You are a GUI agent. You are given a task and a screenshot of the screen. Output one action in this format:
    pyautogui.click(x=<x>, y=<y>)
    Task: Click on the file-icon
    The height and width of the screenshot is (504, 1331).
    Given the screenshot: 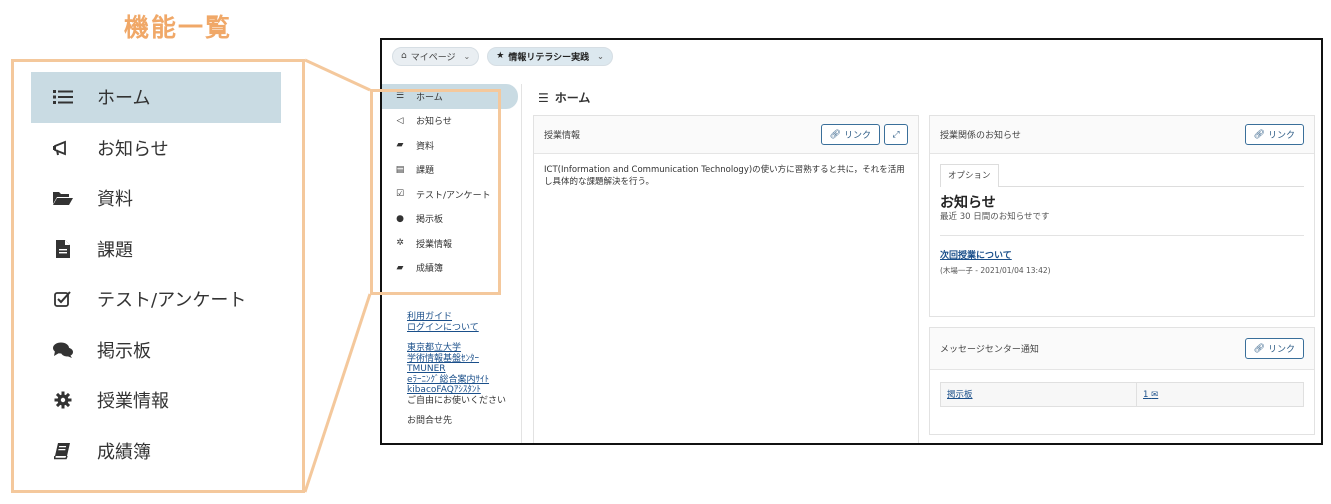 What is the action you would take?
    pyautogui.click(x=63, y=249)
    